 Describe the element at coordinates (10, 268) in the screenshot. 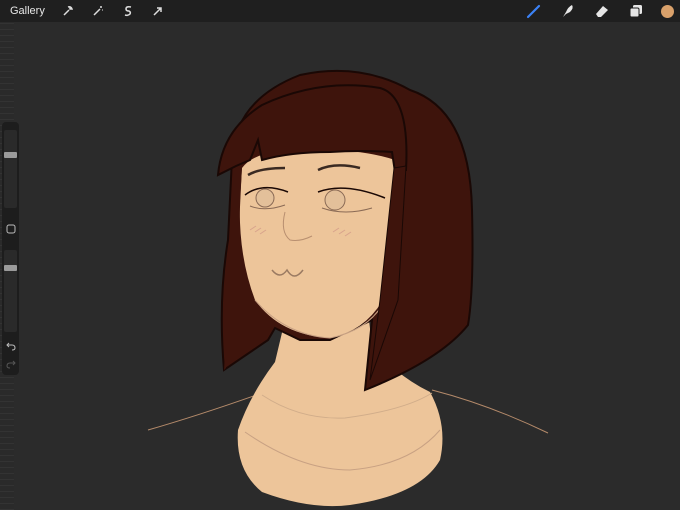

I see `opacity-thumb` at that location.